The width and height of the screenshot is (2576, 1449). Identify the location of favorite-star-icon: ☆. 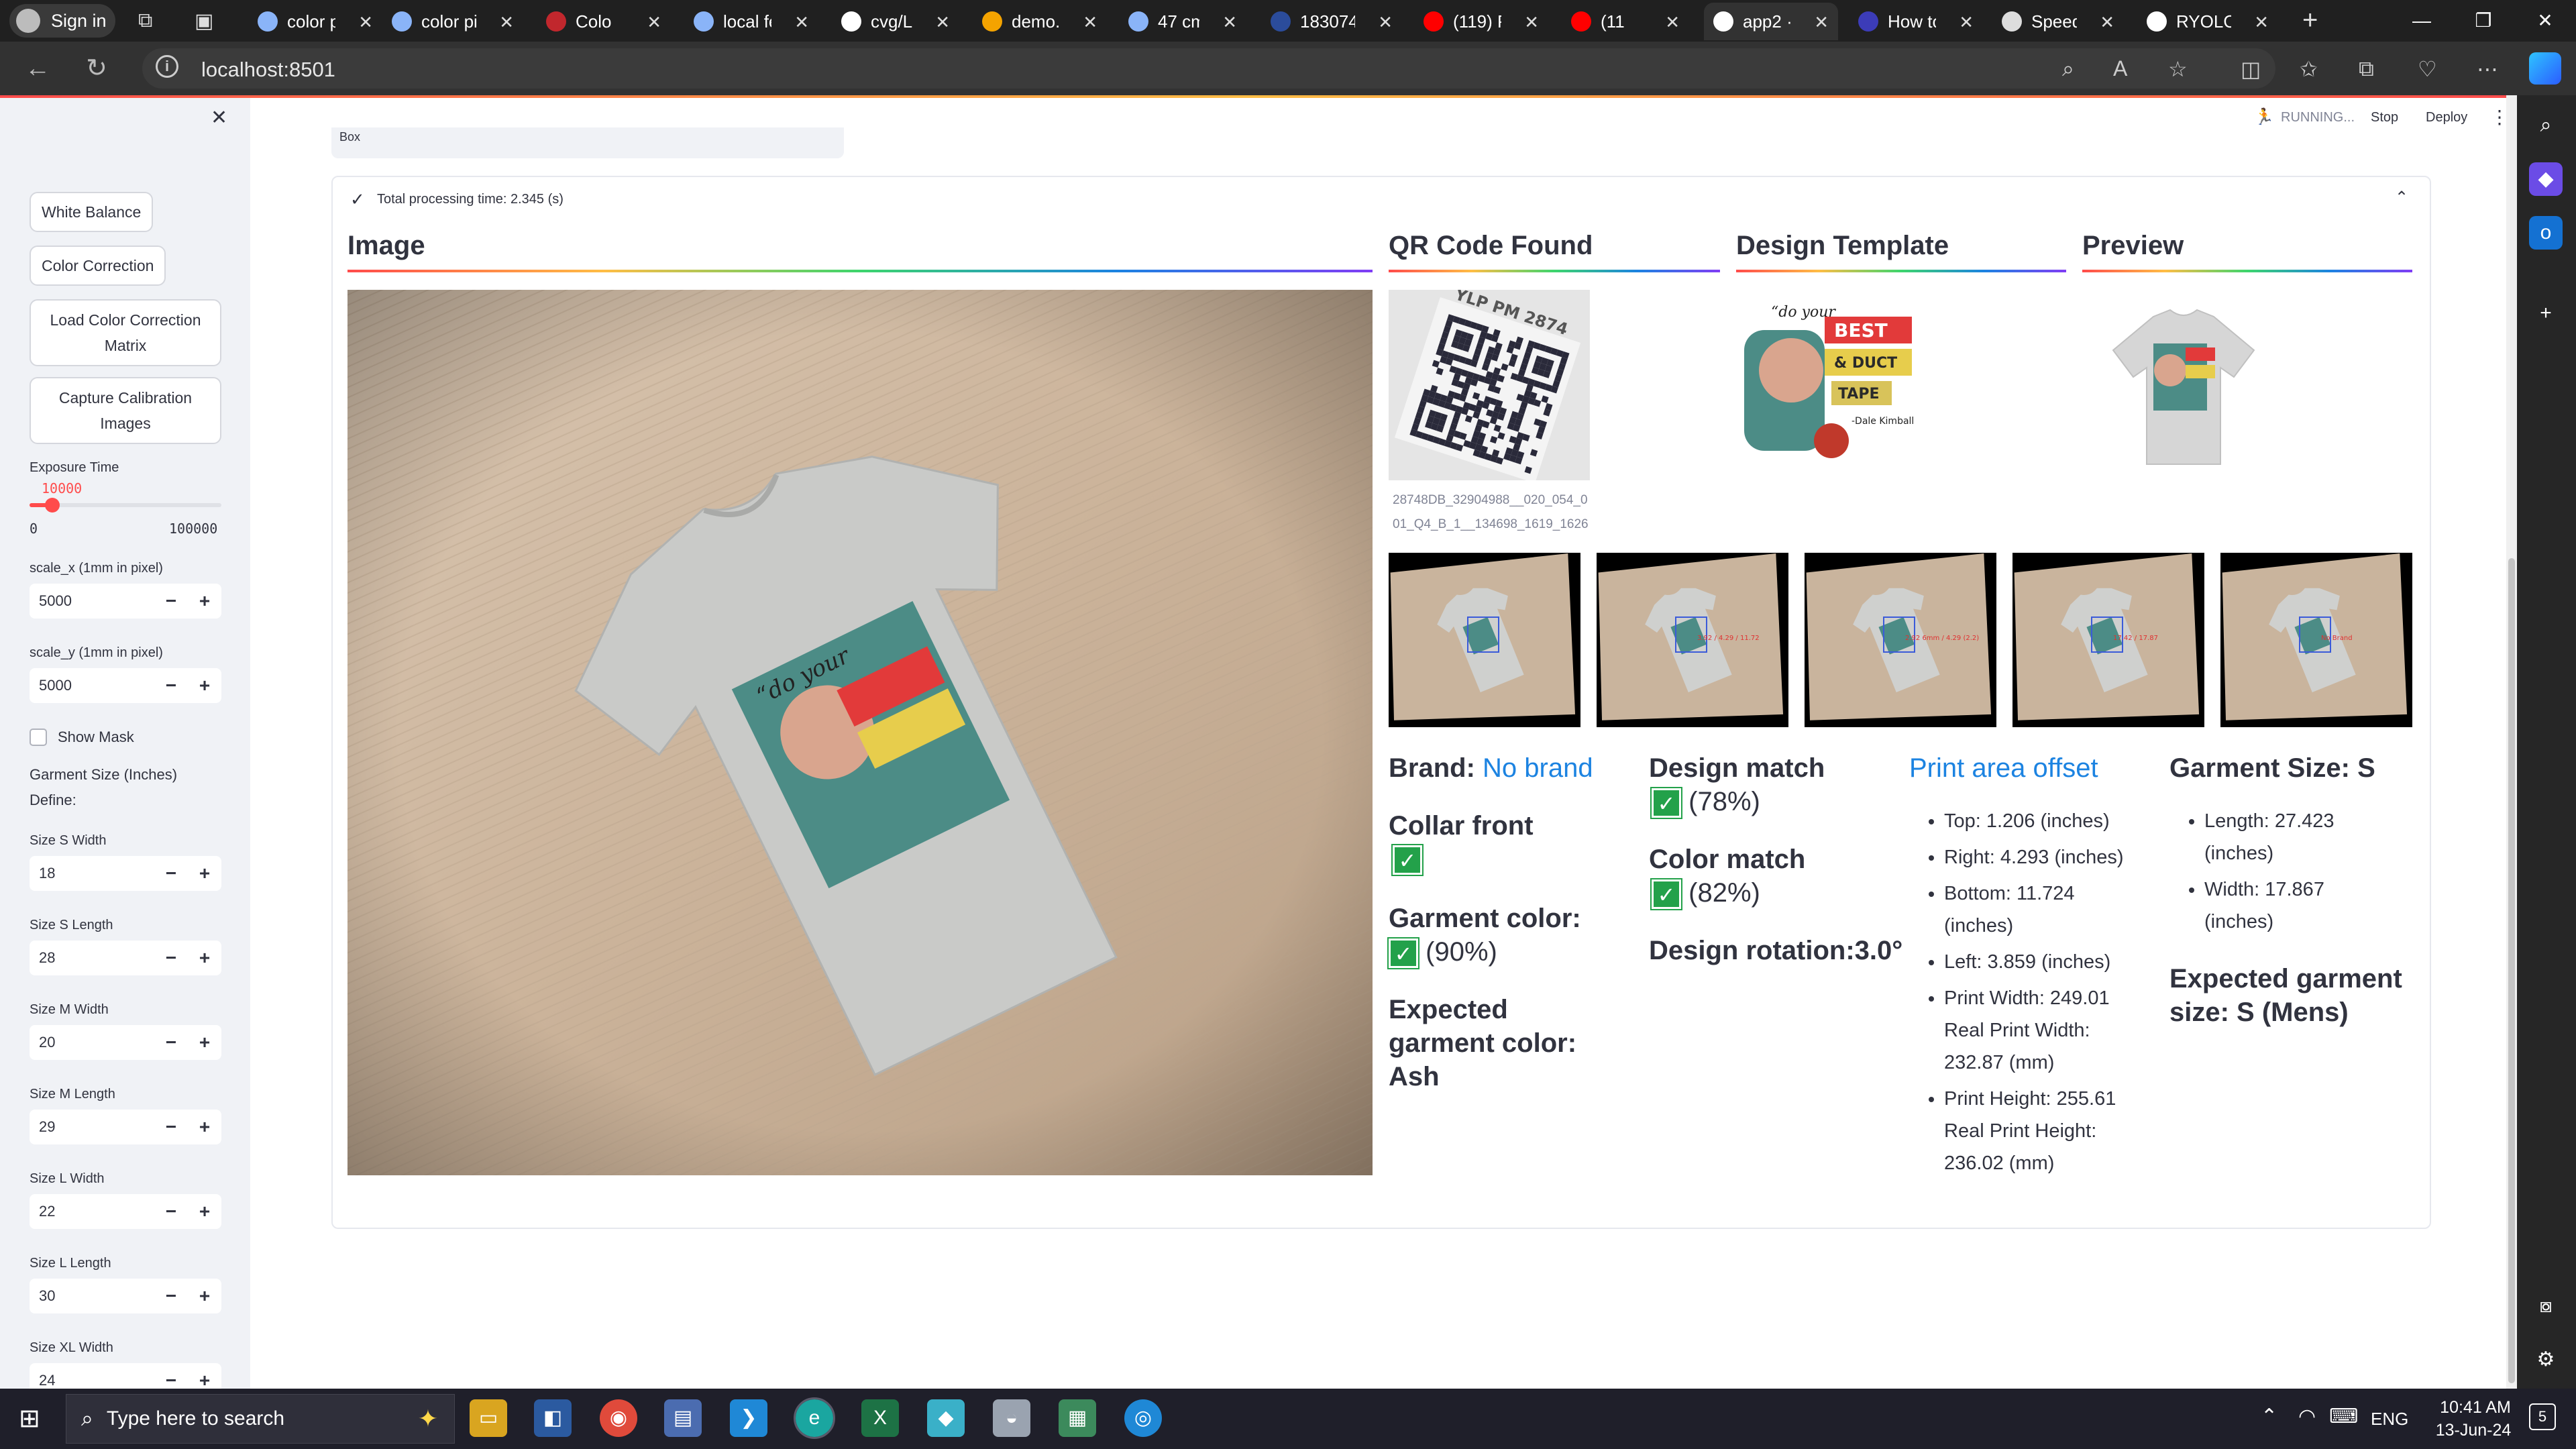
(2178, 69).